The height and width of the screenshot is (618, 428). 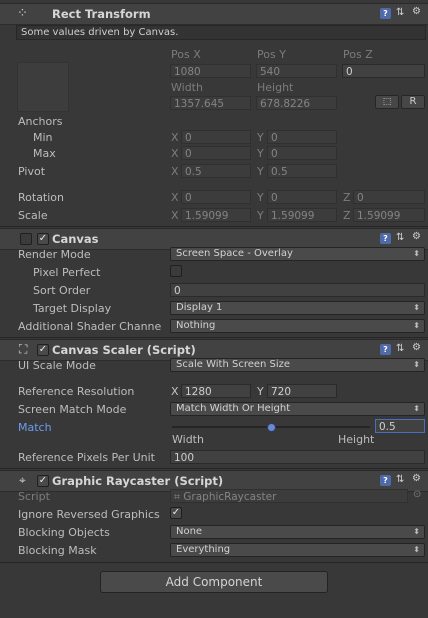 What do you see at coordinates (234, 253) in the screenshot?
I see `render-mode-value: Screen Space - Overlay` at bounding box center [234, 253].